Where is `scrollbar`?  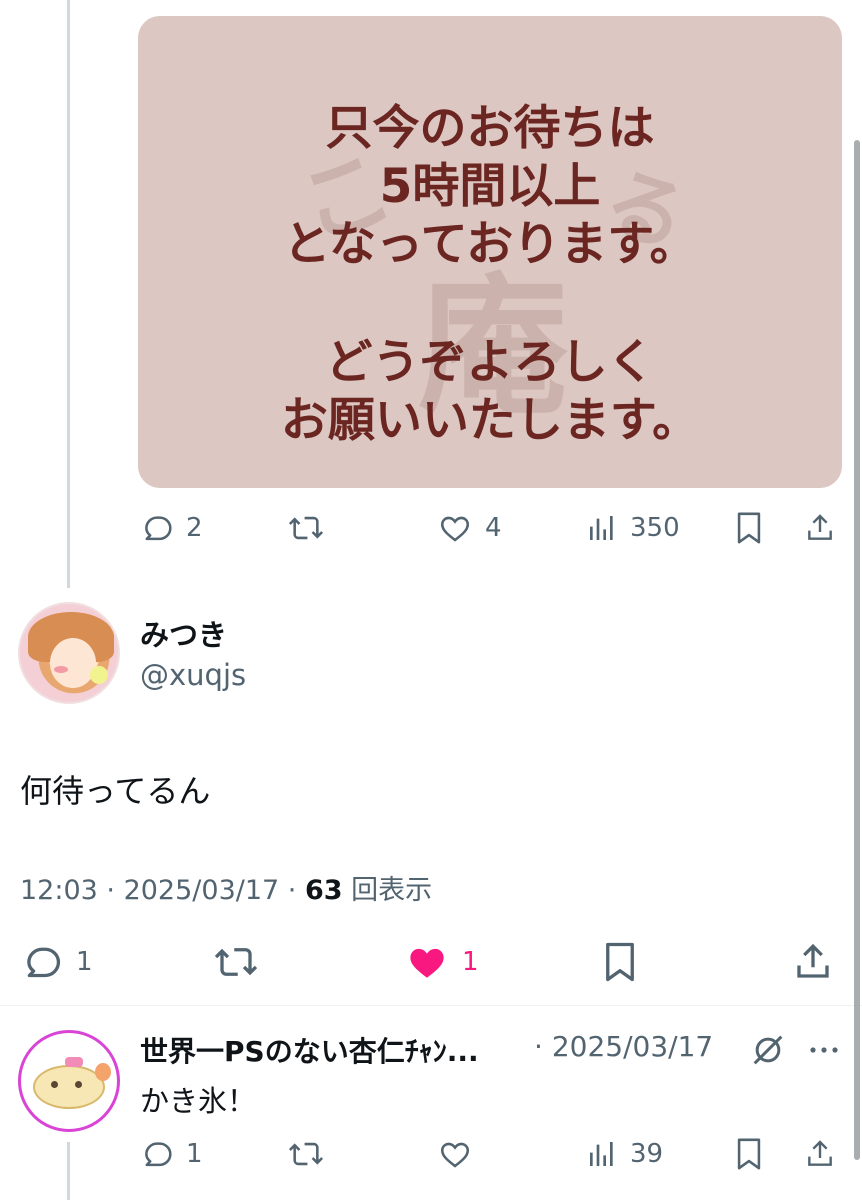
scrollbar is located at coordinates (857, 650).